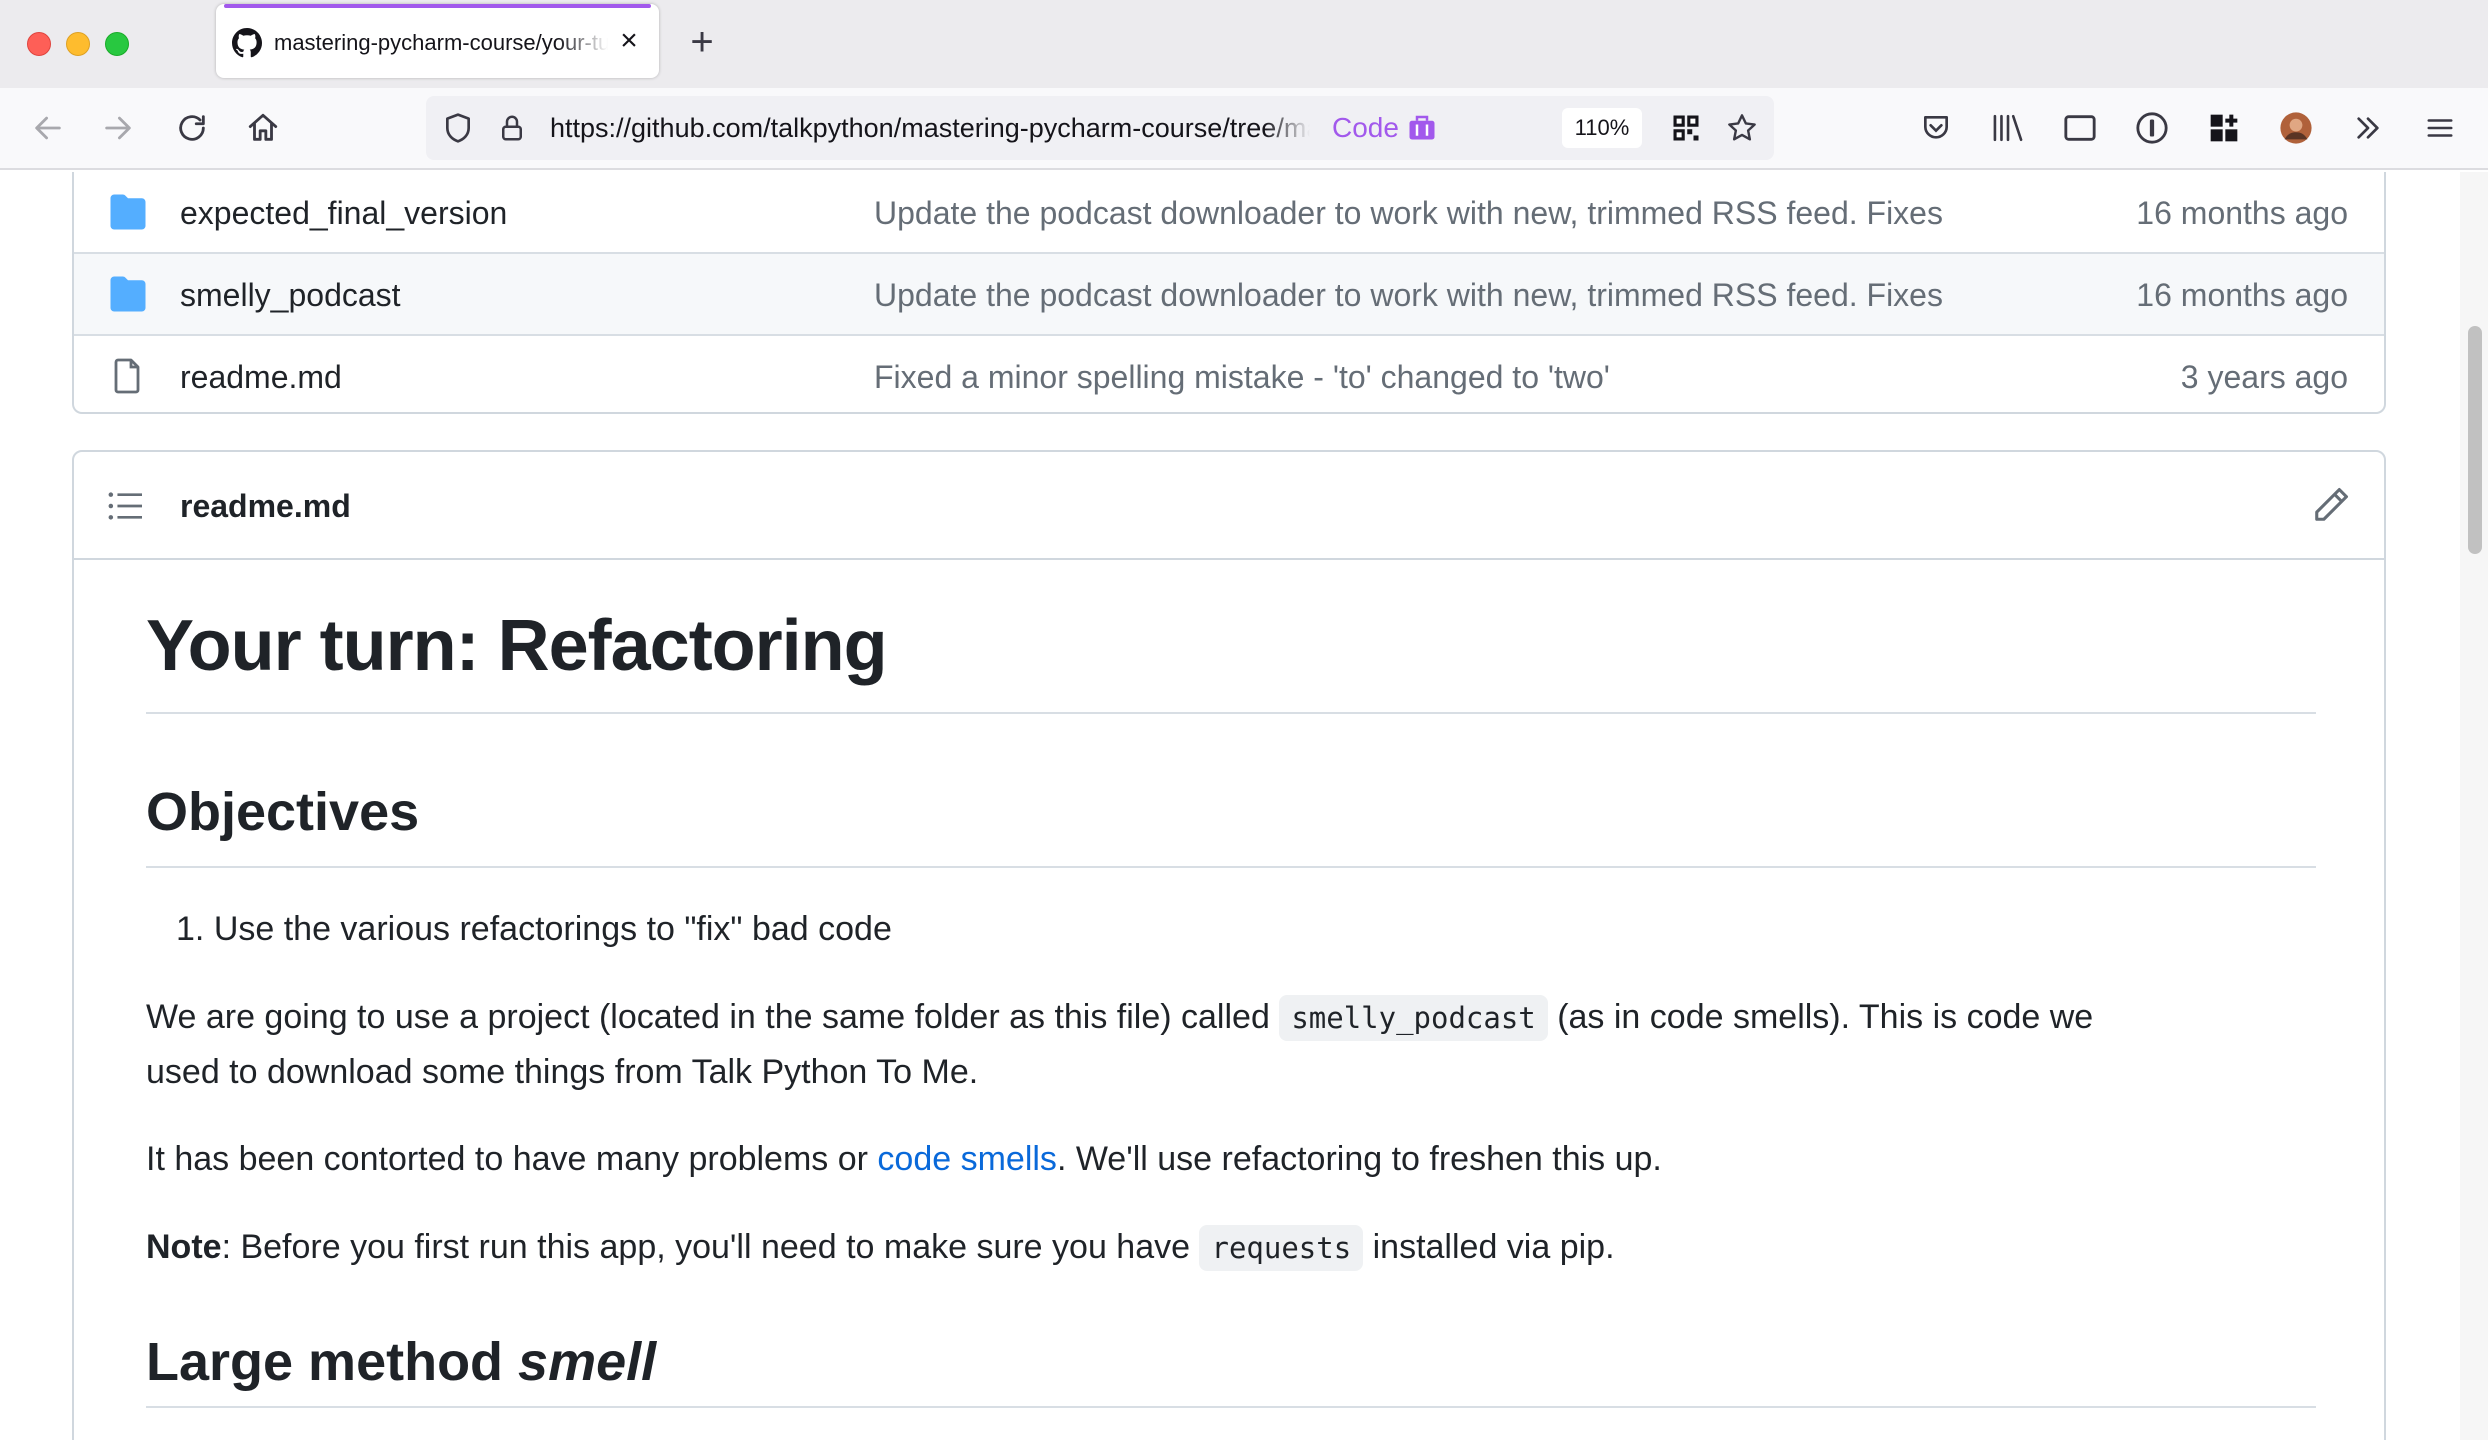 This screenshot has width=2488, height=1440. I want to click on tab-accent-bar, so click(437, 6).